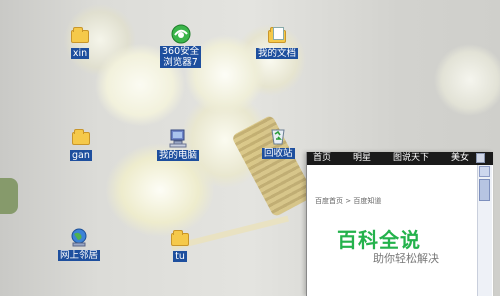  Describe the element at coordinates (277, 36) in the screenshot. I see `documents-folder-icon` at that location.